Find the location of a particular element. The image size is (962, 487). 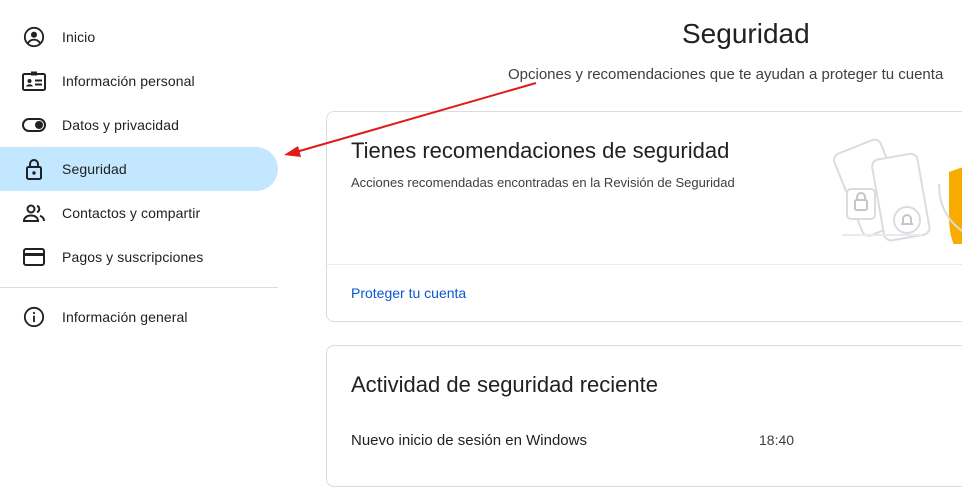

toggle-icon is located at coordinates (34, 125).